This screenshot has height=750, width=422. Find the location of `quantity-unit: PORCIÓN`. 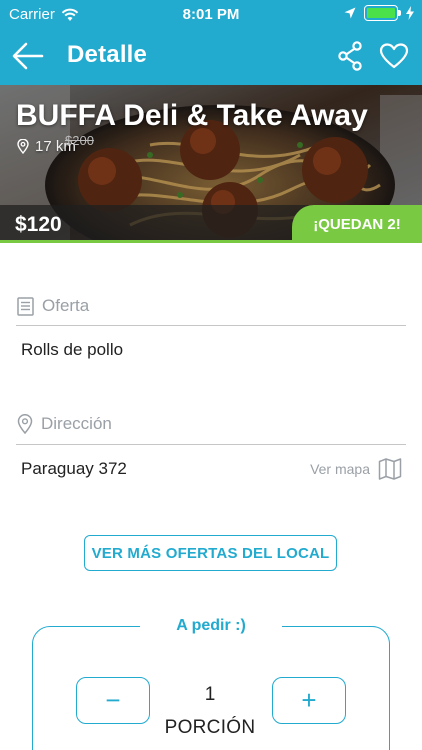

quantity-unit: PORCIÓN is located at coordinates (210, 727).